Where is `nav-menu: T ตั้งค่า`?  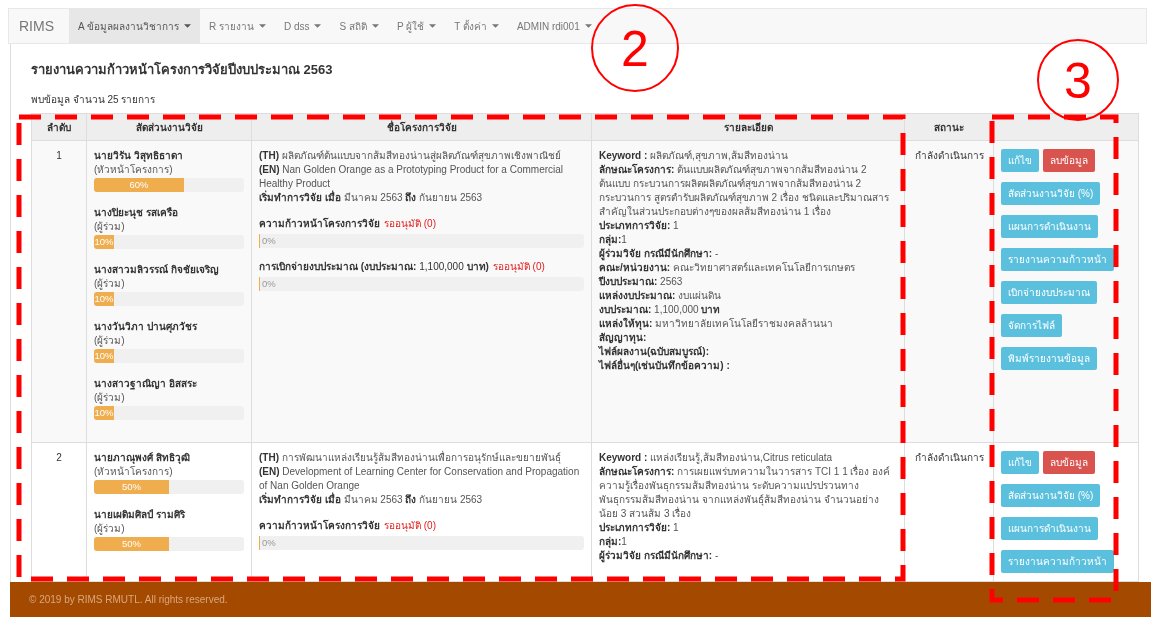 nav-menu: T ตั้งค่า is located at coordinates (476, 26).